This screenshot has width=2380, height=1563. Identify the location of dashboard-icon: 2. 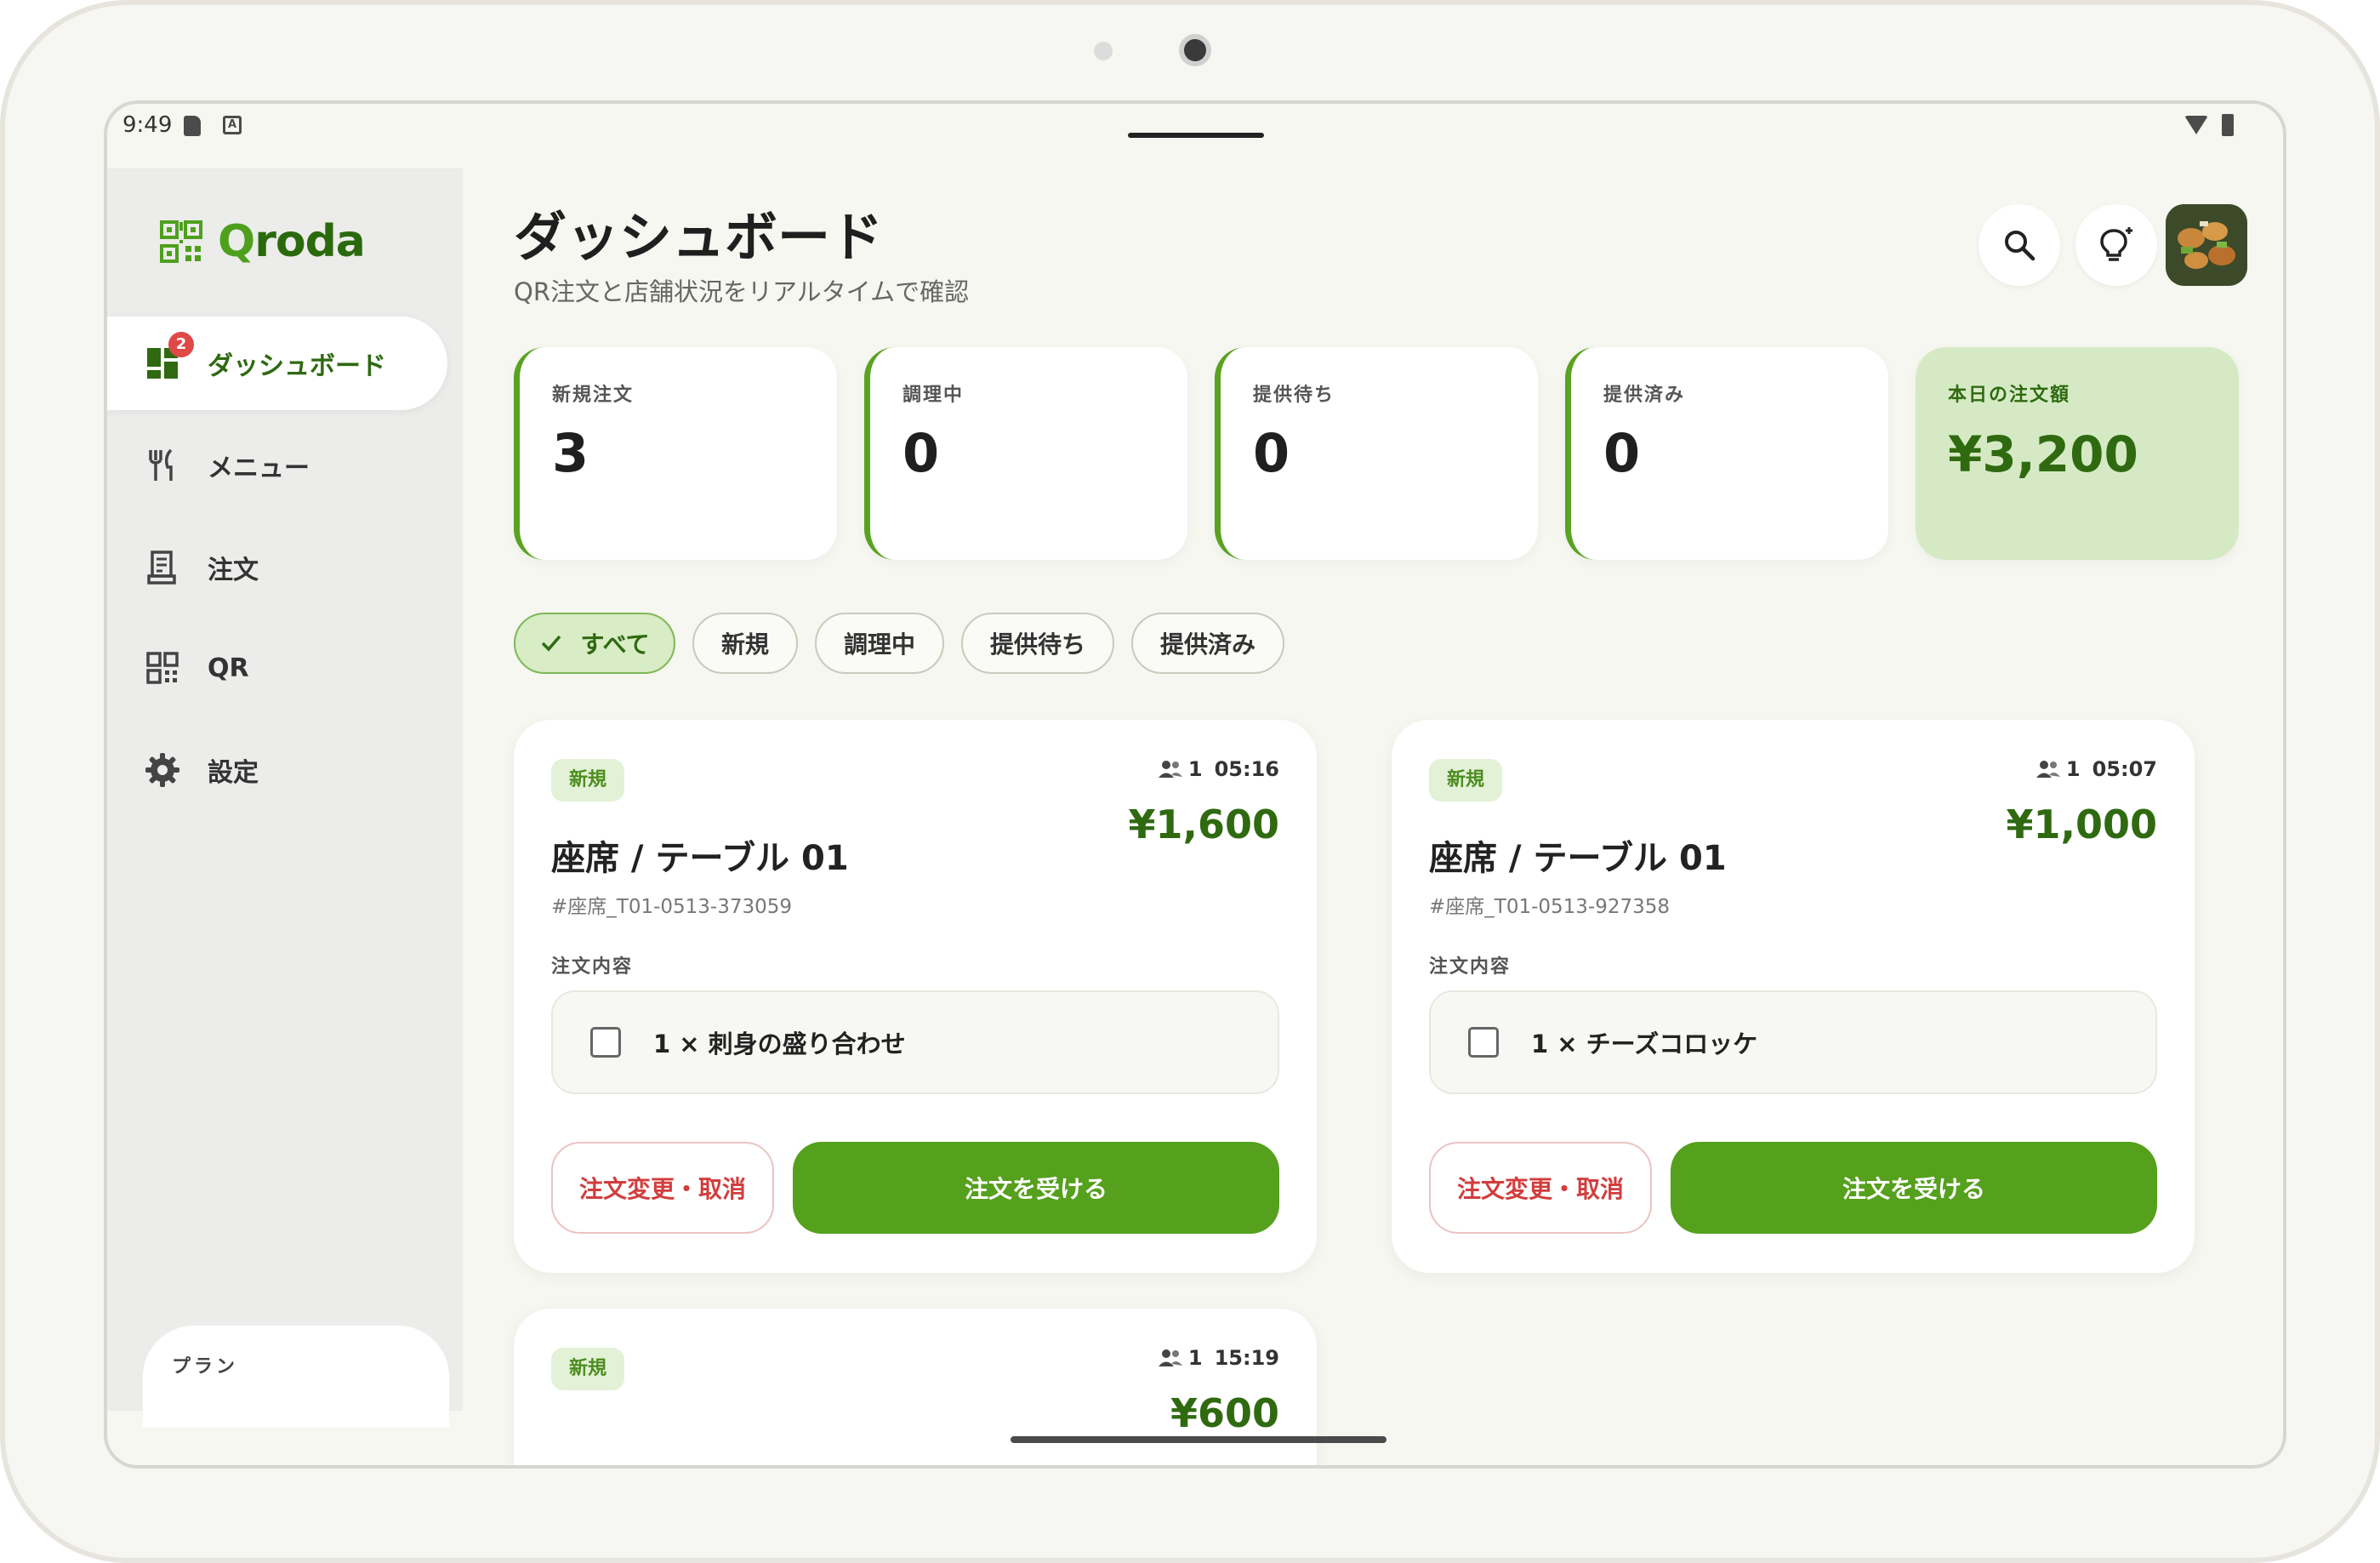
(168, 357).